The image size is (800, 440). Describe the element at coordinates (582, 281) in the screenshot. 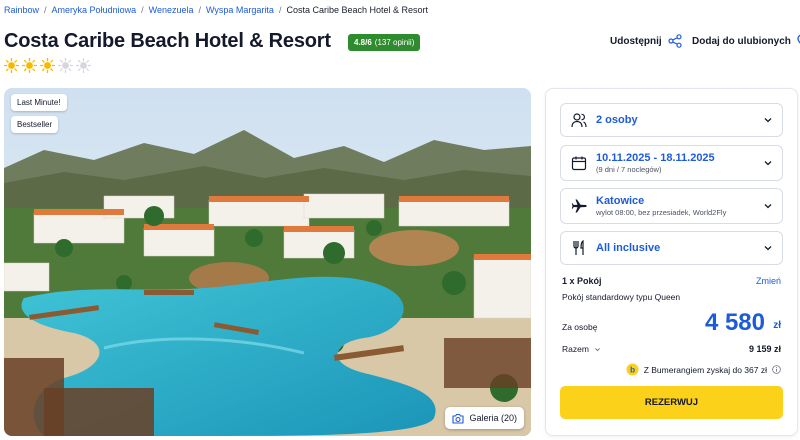

I see `room-count: 1 x Pokój` at that location.